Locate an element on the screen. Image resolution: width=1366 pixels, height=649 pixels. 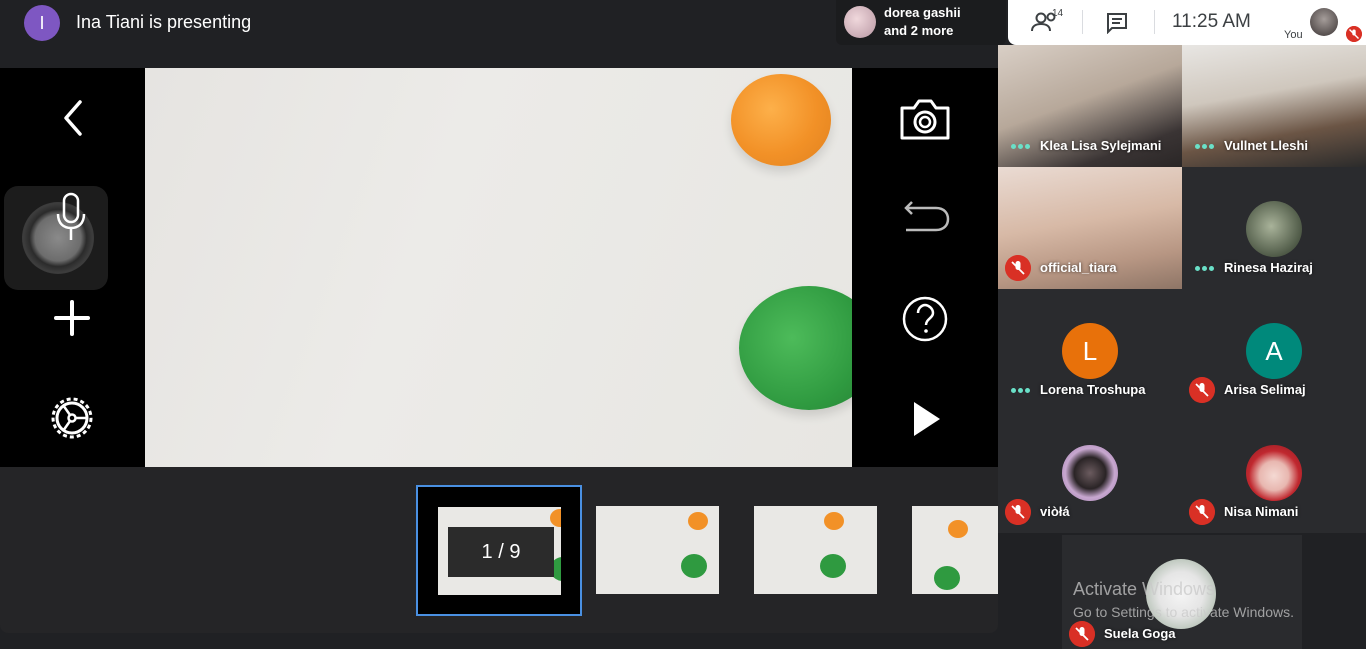
participant-avatar: L is located at coordinates (1090, 351).